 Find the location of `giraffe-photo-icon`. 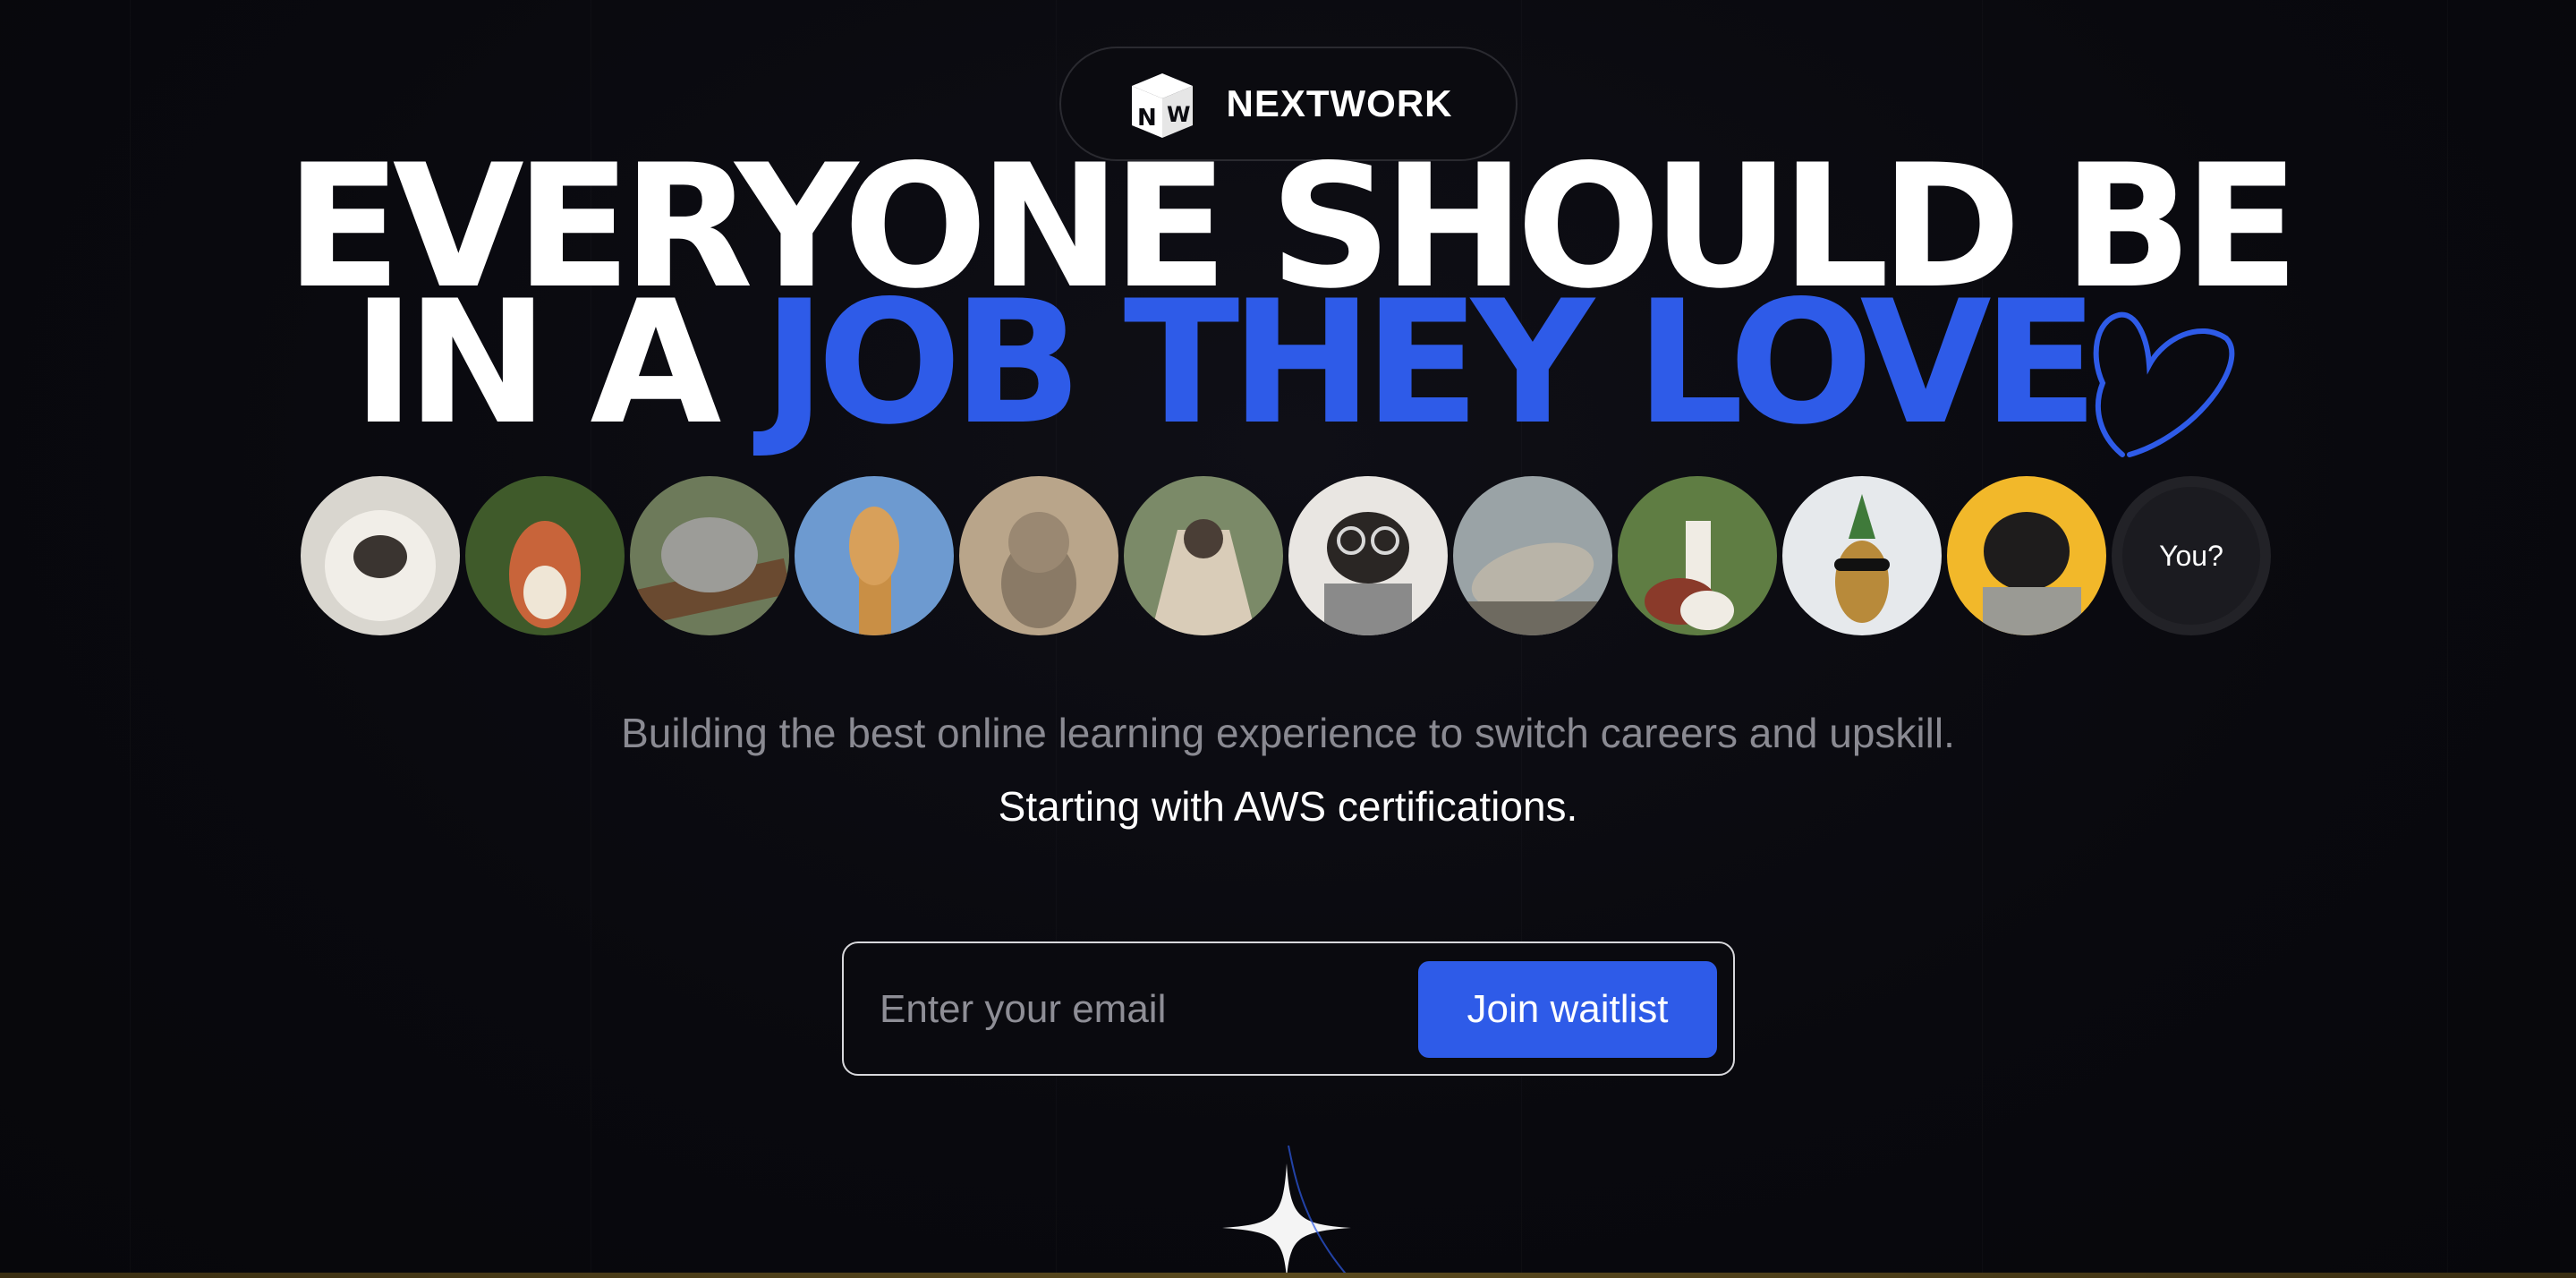

giraffe-photo-icon is located at coordinates (874, 571).